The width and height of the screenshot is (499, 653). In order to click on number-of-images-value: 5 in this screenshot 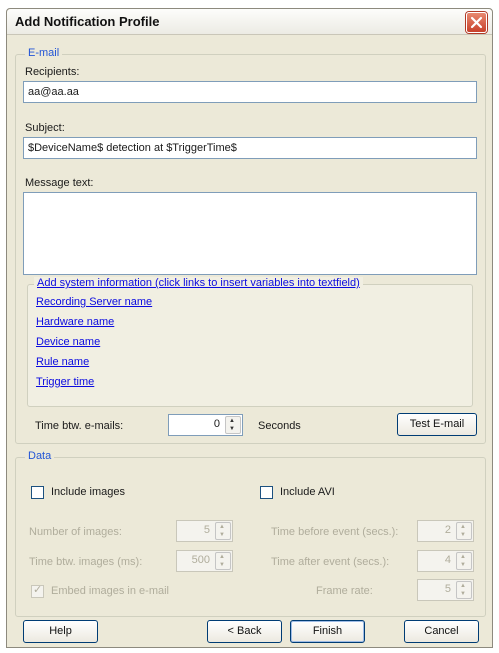, I will do `click(206, 530)`.